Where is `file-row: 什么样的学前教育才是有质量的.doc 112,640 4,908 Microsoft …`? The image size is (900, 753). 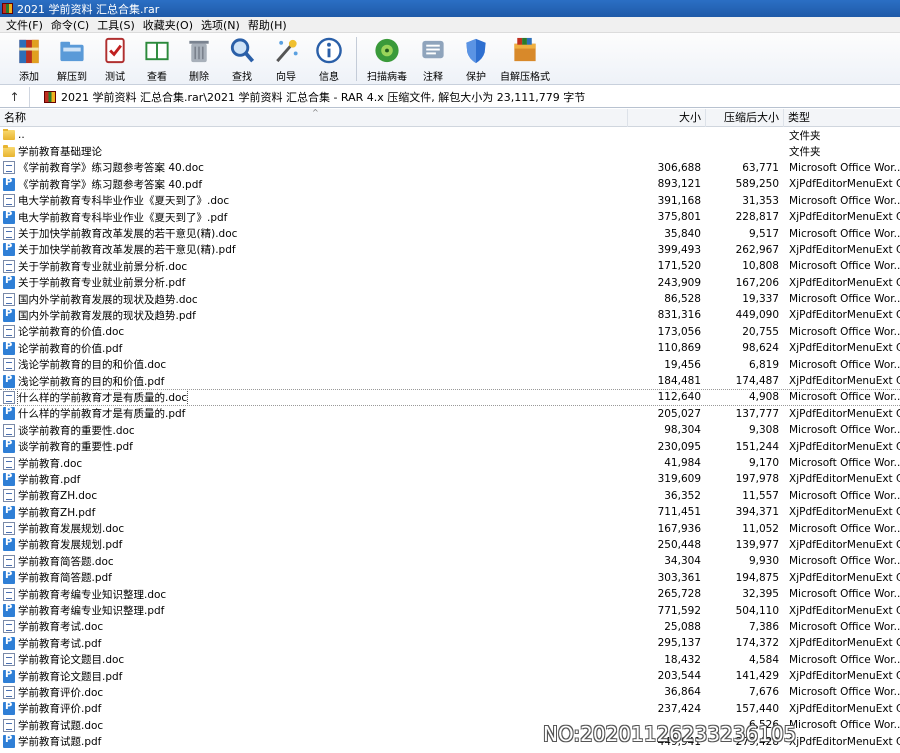 file-row: 什么样的学前教育才是有质量的.doc 112,640 4,908 Microsoft … is located at coordinates (450, 397).